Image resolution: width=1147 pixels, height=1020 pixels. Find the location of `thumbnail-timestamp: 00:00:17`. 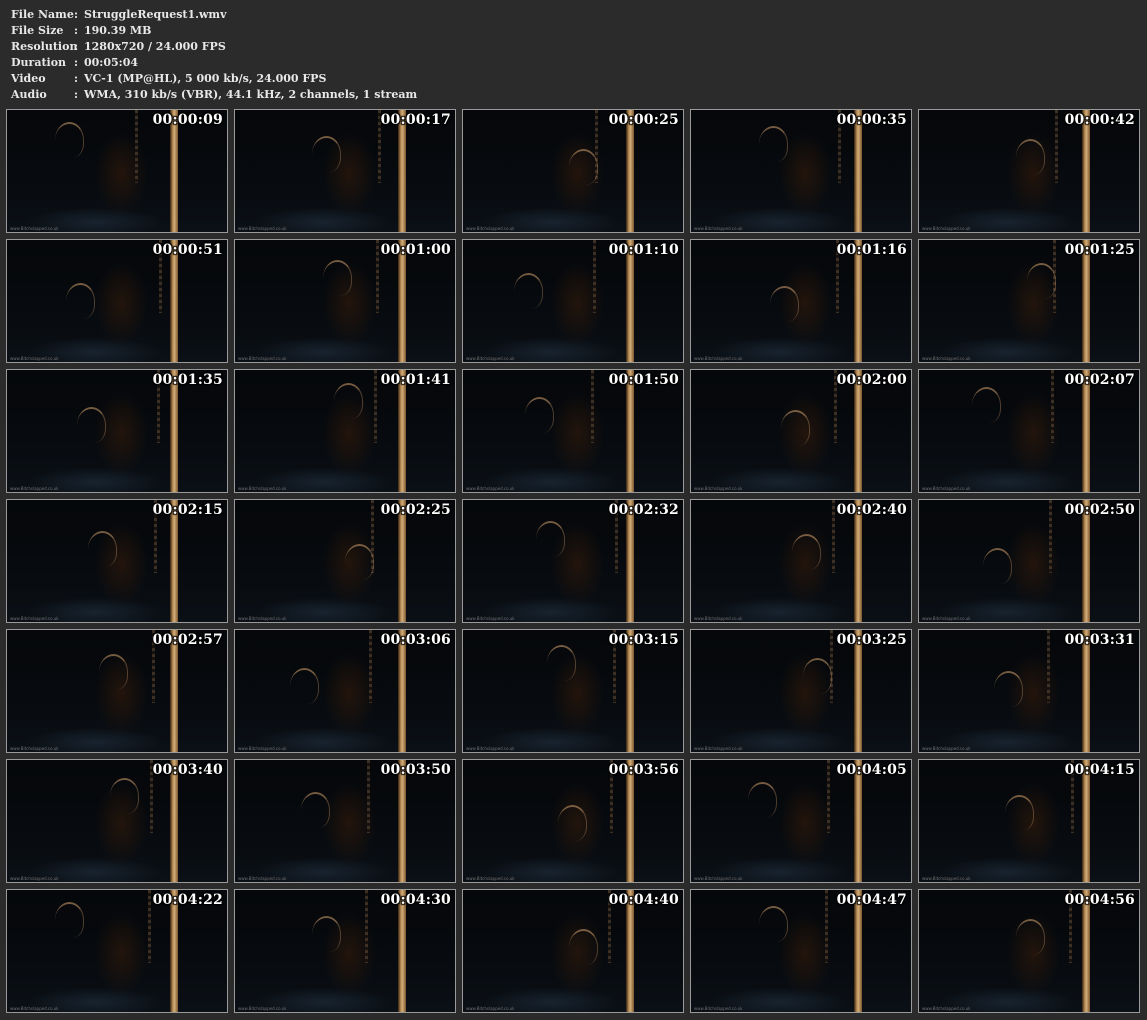

thumbnail-timestamp: 00:00:17 is located at coordinates (415, 120).